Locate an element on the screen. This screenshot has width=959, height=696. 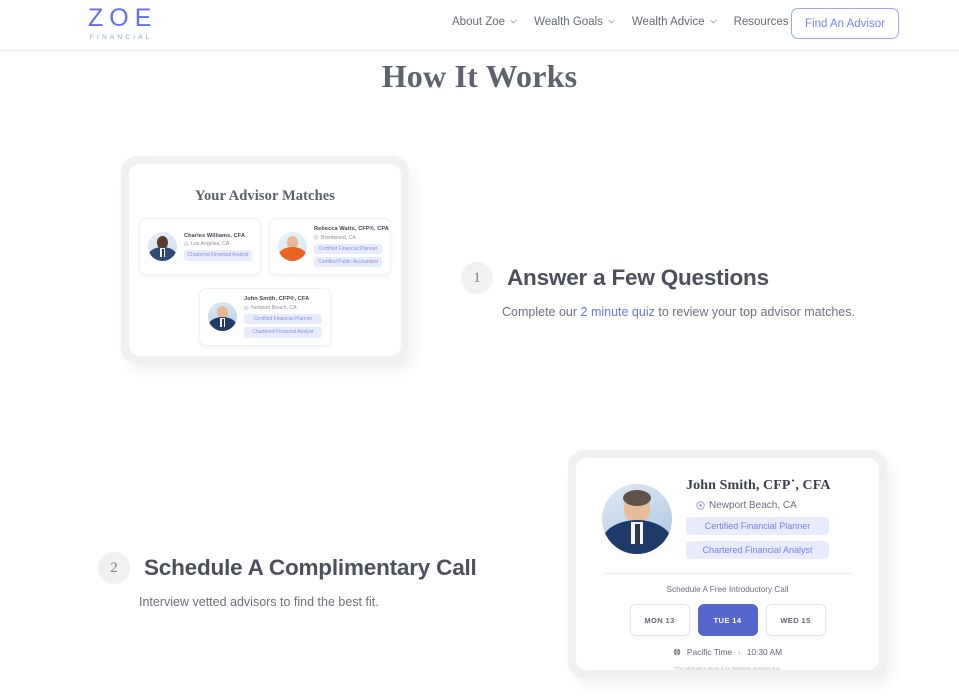
step-1-header: 1 Answer a Few Questions is located at coordinates (658, 278).